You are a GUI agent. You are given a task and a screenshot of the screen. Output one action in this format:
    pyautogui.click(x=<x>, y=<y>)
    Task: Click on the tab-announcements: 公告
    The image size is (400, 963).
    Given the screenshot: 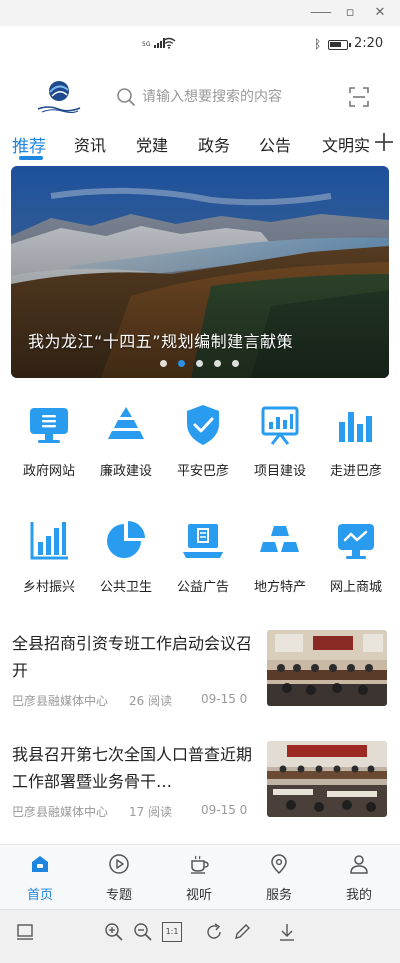 What is the action you would take?
    pyautogui.click(x=275, y=144)
    